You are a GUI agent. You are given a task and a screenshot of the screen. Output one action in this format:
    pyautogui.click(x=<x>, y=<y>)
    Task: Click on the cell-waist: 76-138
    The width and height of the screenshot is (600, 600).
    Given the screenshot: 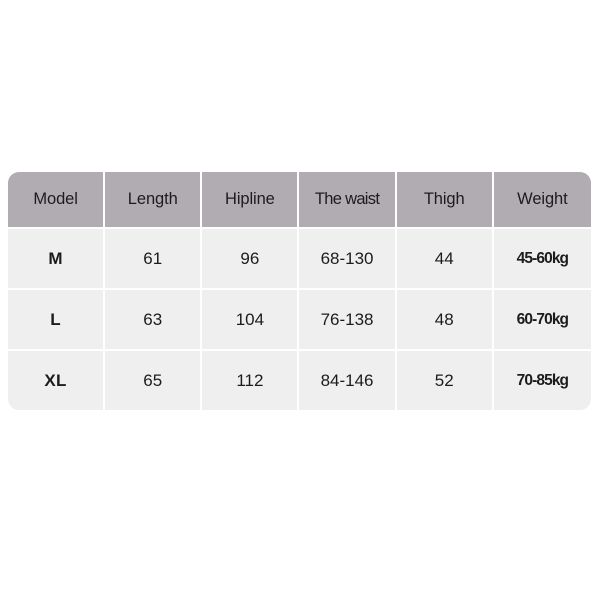 What is the action you would take?
    pyautogui.click(x=348, y=320)
    